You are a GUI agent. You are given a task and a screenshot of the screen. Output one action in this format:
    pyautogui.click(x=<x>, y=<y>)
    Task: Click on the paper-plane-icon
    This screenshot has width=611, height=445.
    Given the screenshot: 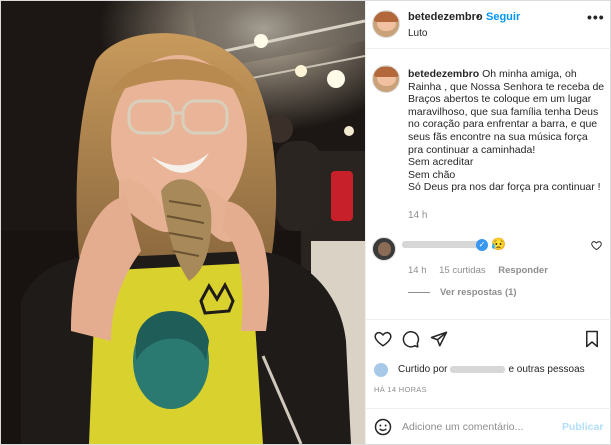 What is the action you would take?
    pyautogui.click(x=439, y=340)
    